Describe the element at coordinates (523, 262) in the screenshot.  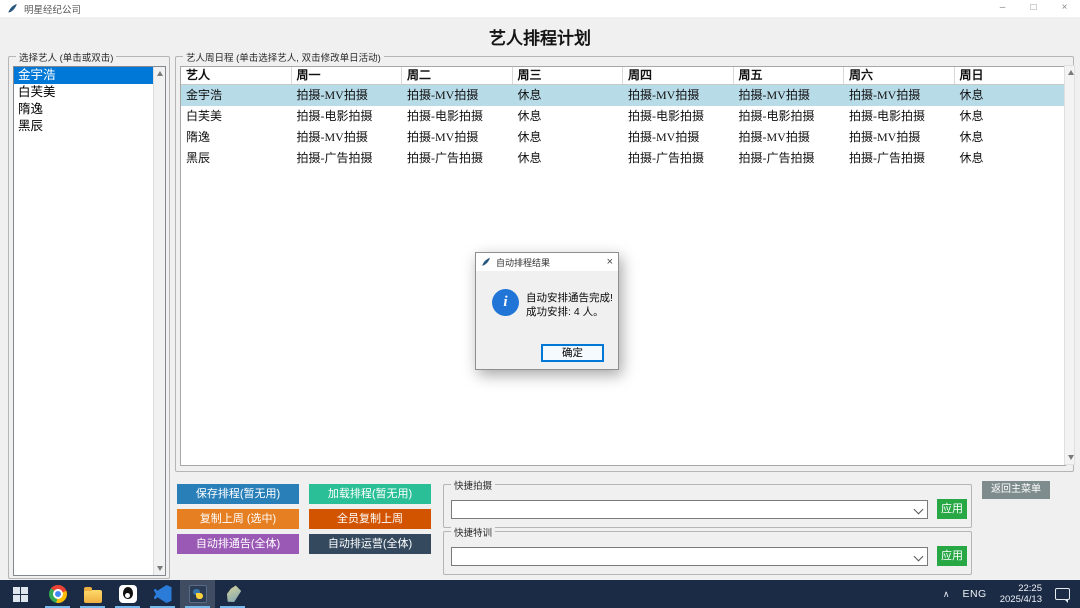
I see `dialog-title: 自动排程结果` at that location.